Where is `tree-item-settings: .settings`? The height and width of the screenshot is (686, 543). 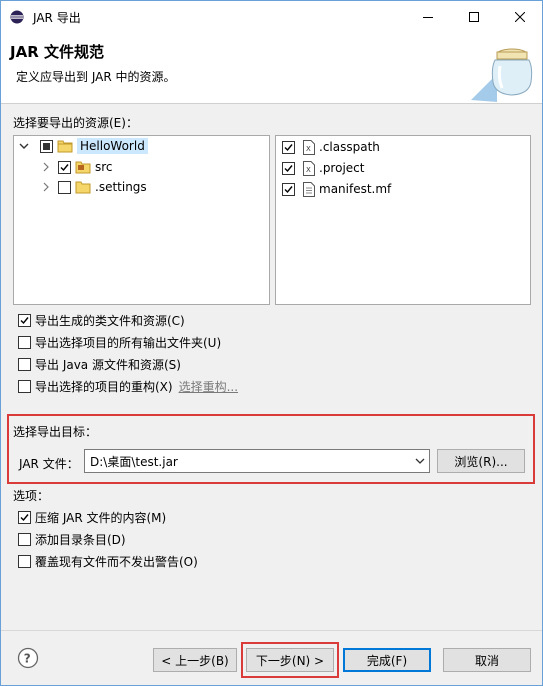
tree-item-settings: .settings is located at coordinates (93, 187).